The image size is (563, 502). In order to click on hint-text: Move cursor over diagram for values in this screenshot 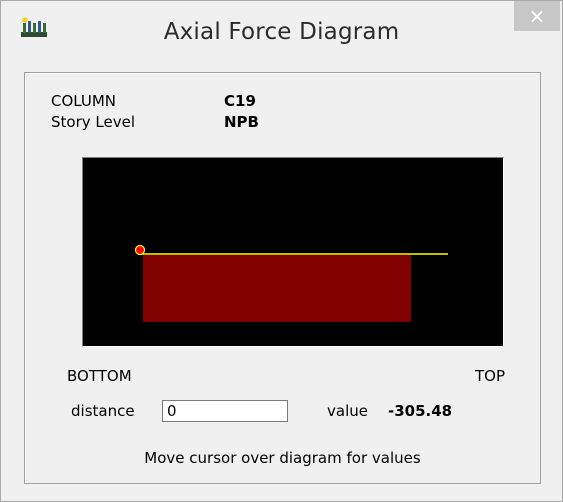, I will do `click(282, 458)`.